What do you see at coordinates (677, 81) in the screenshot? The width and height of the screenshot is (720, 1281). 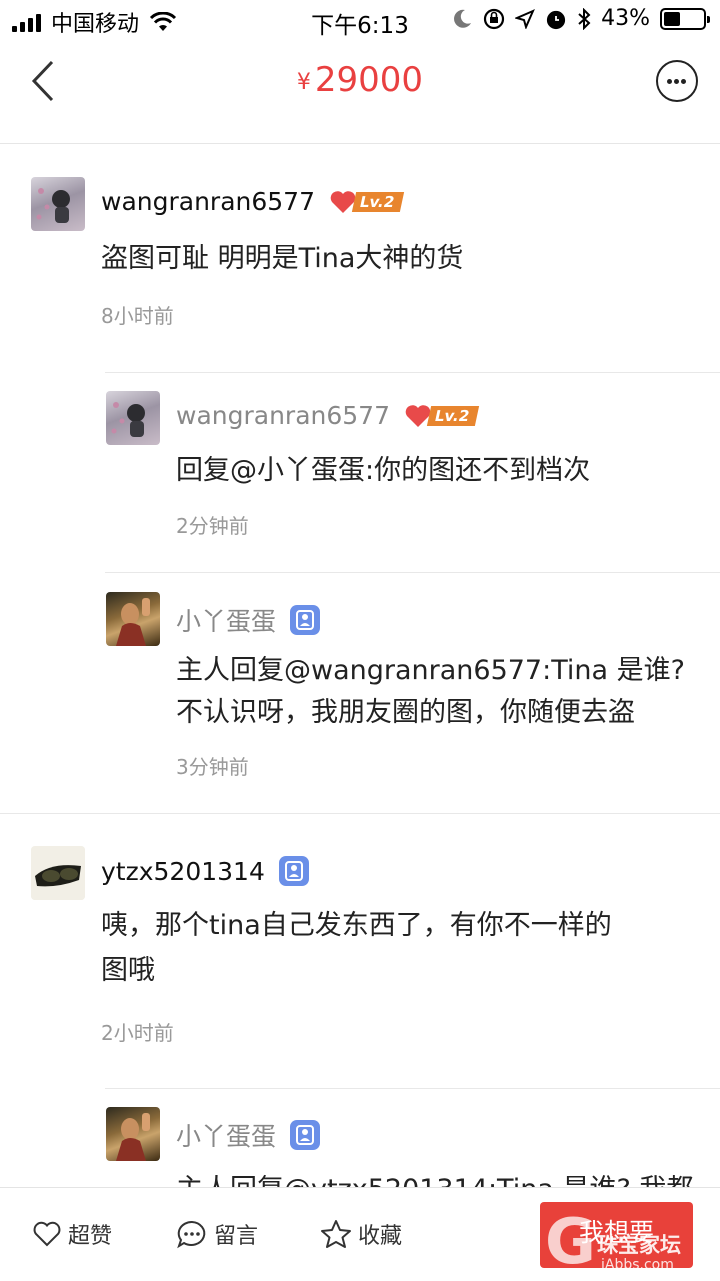 I see `more-options-button` at bounding box center [677, 81].